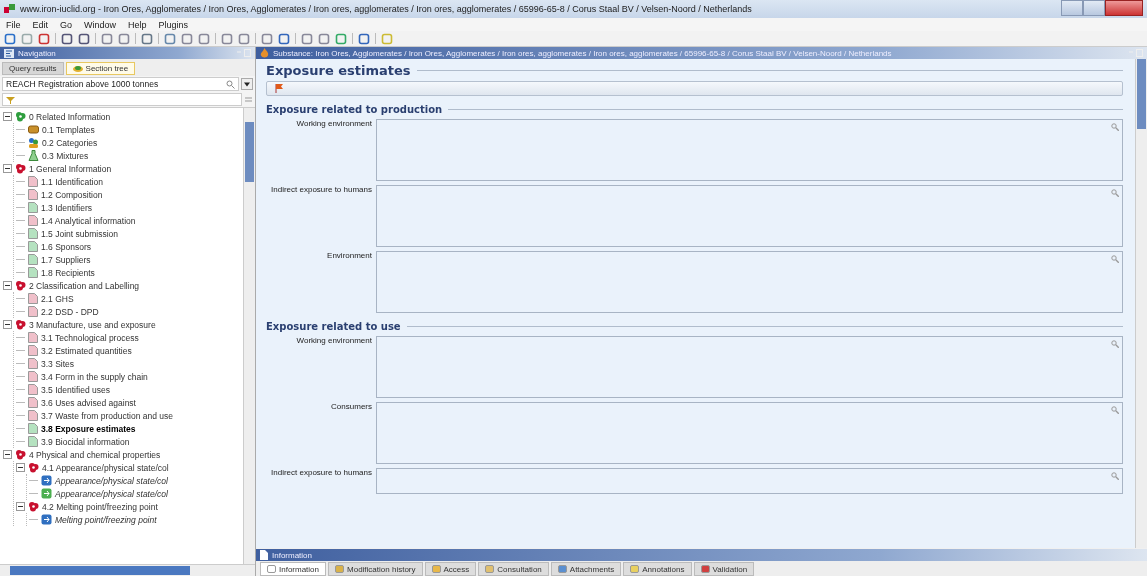 This screenshot has height=576, width=1147. Describe the element at coordinates (88, 220) in the screenshot. I see `tree-item: 1.4 Analytical information` at that location.